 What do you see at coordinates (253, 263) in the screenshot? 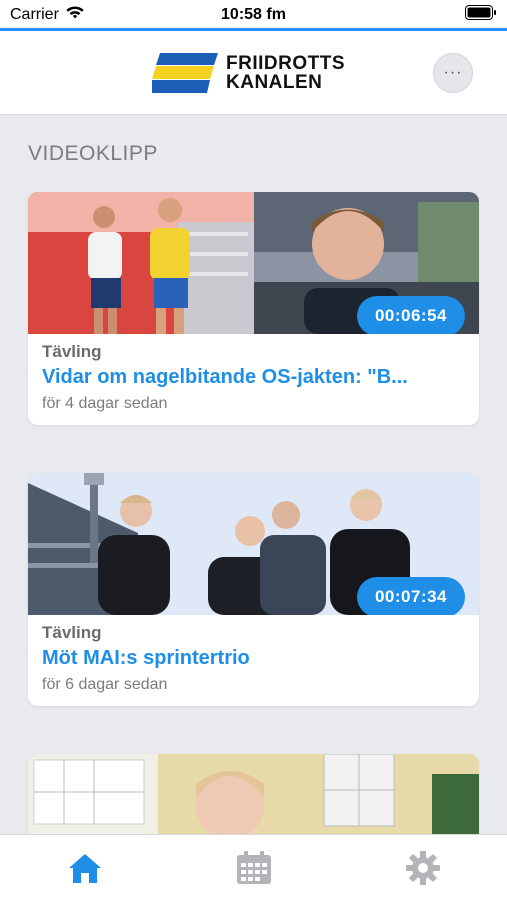
I see `video-thumbnail: 00:06:54` at bounding box center [253, 263].